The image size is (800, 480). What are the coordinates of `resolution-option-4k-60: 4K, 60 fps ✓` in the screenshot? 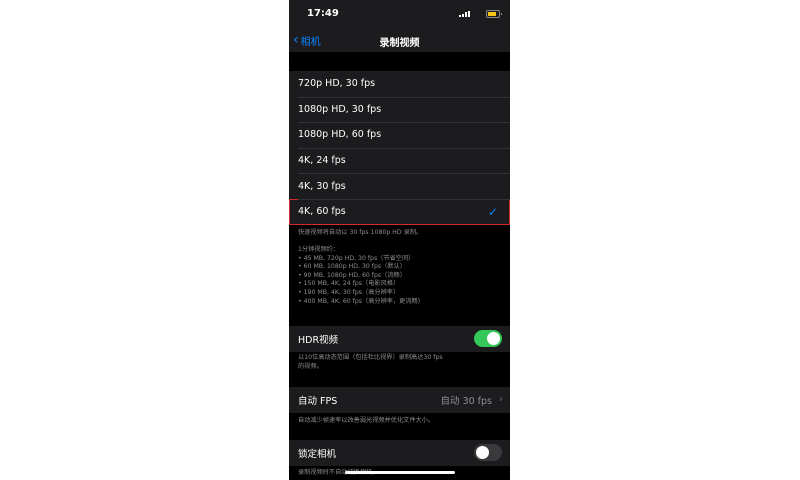 It's located at (399, 211).